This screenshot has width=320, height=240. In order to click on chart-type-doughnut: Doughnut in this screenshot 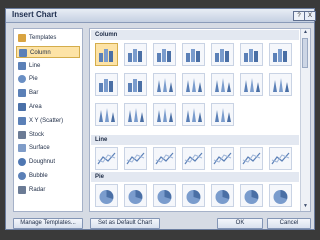, I will do `click(48, 162)`.